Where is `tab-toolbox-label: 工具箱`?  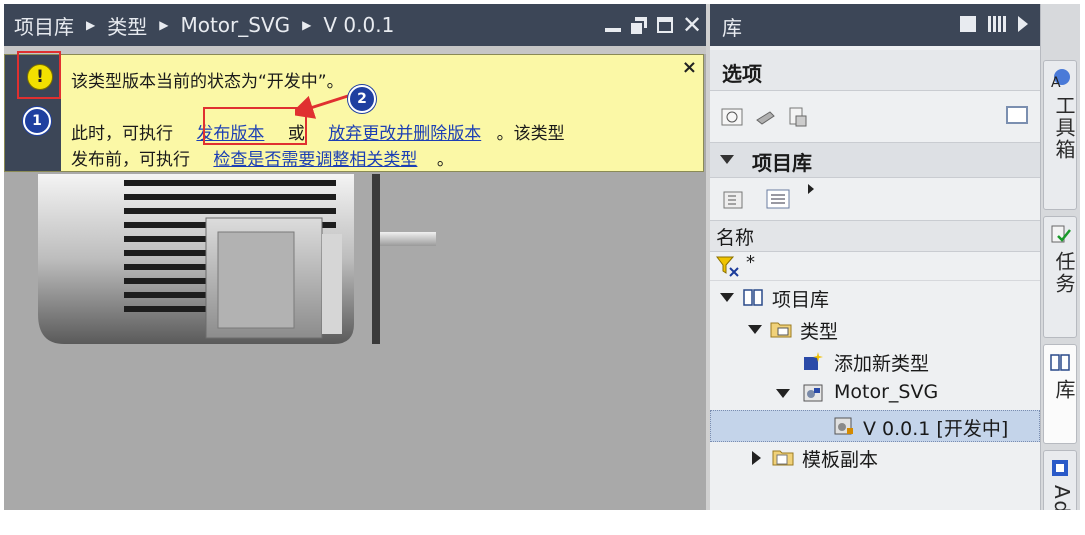
tab-toolbox-label: 工具箱 is located at coordinates (1064, 128).